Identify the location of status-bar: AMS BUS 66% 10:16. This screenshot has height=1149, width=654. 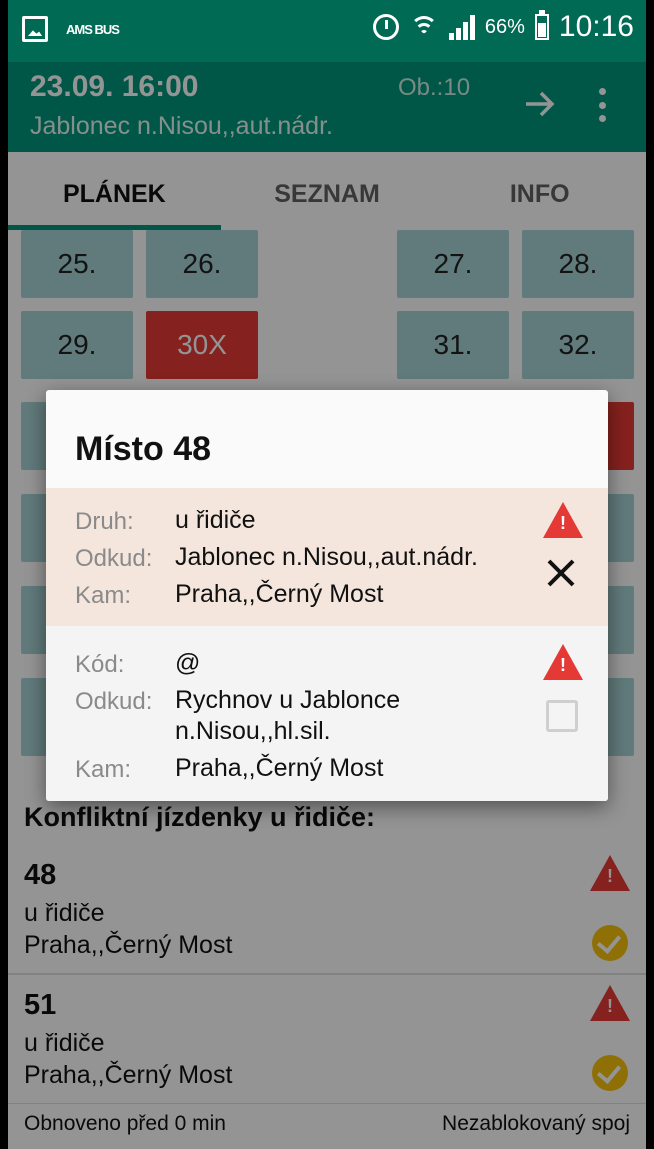
(327, 31).